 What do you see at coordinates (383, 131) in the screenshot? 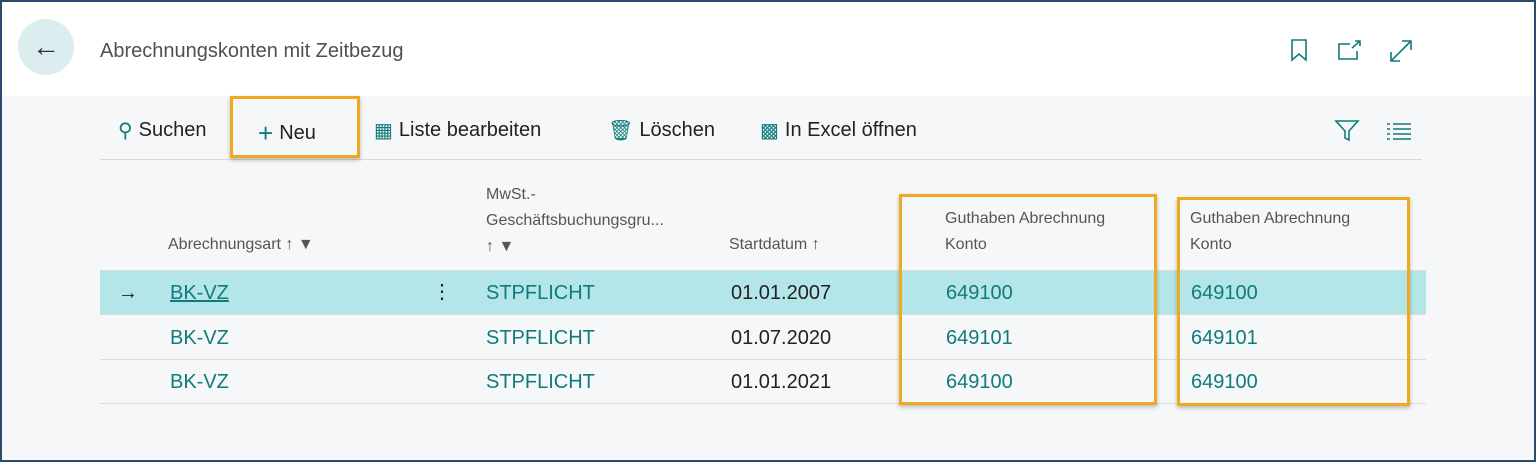
I see `edit-list-icon: ▦` at bounding box center [383, 131].